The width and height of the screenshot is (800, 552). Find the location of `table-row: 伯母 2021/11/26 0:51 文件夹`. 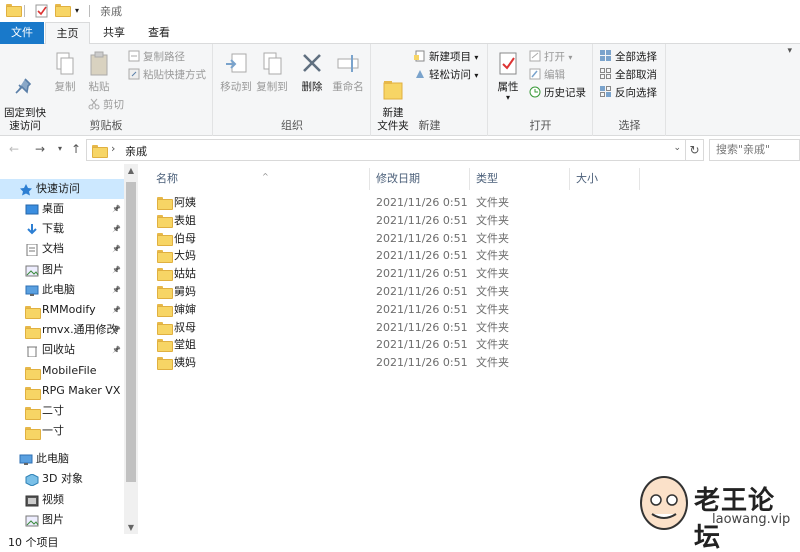

table-row: 伯母 2021/11/26 0:51 文件夹 is located at coordinates (397, 239).